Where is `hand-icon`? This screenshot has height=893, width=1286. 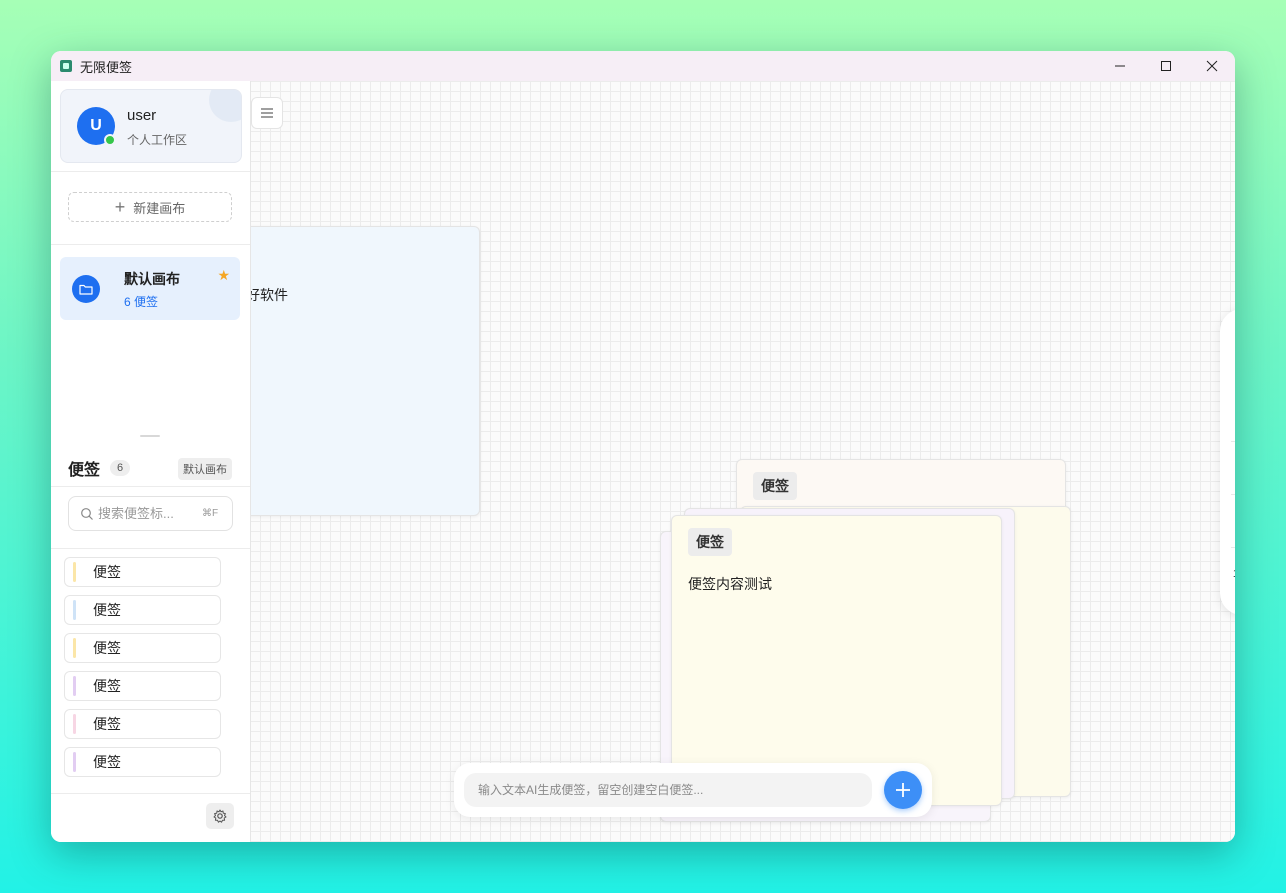 hand-icon is located at coordinates (1234, 520).